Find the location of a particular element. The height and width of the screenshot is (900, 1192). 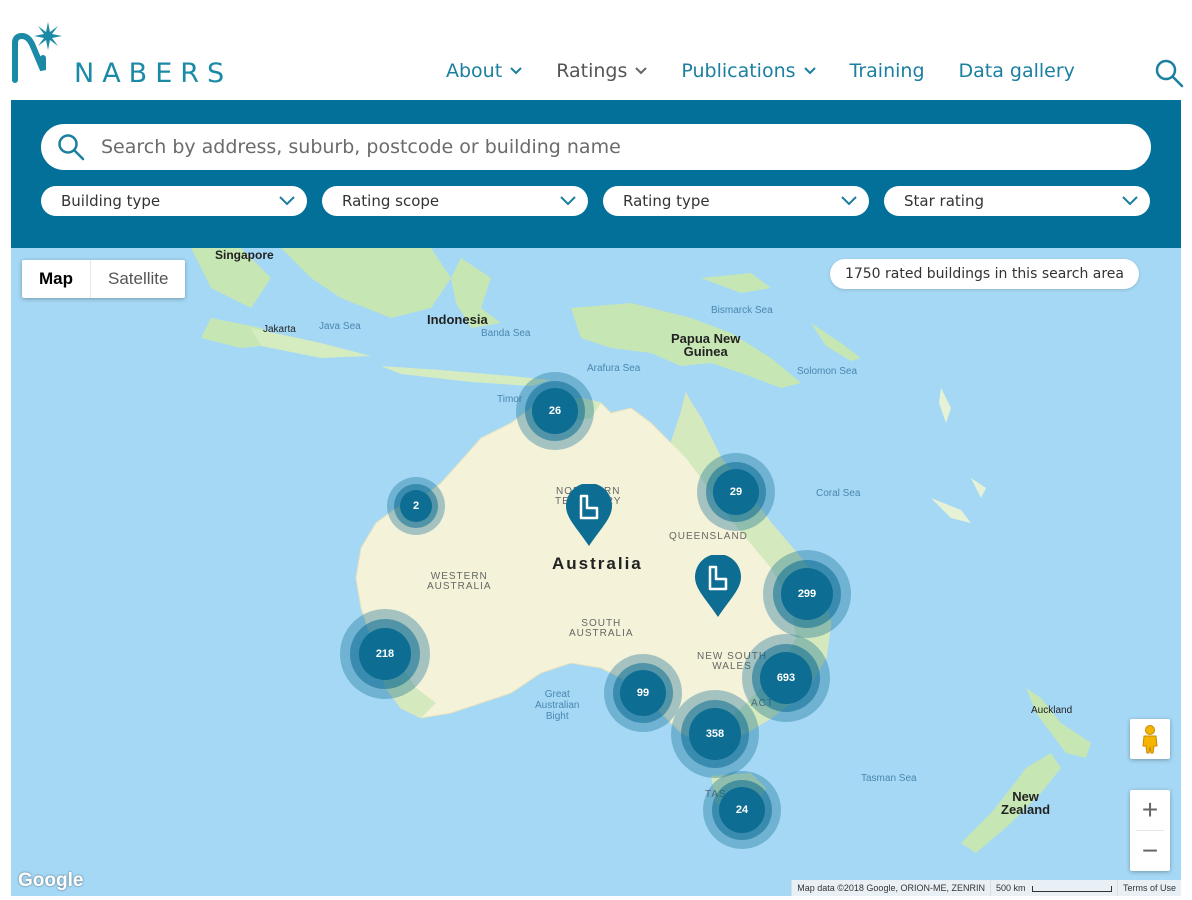

cluster-marker: 358 is located at coordinates (715, 734).